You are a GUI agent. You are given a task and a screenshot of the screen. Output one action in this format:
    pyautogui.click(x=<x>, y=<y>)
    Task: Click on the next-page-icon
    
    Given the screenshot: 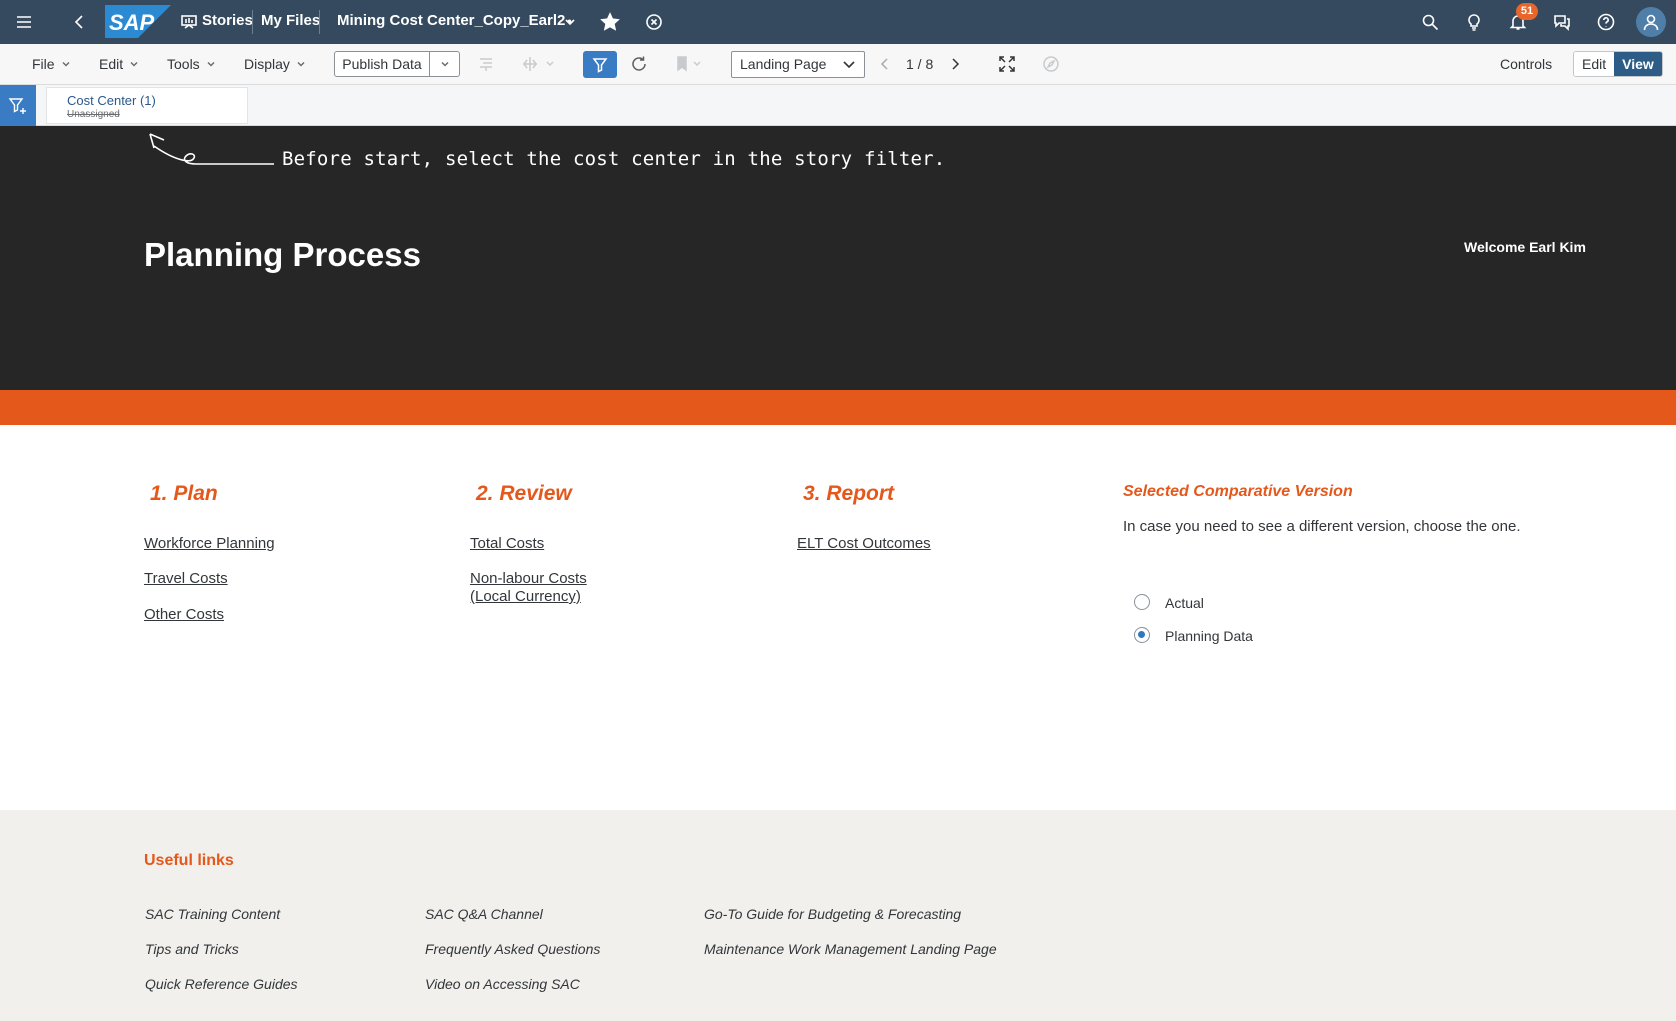 What is the action you would take?
    pyautogui.click(x=955, y=64)
    